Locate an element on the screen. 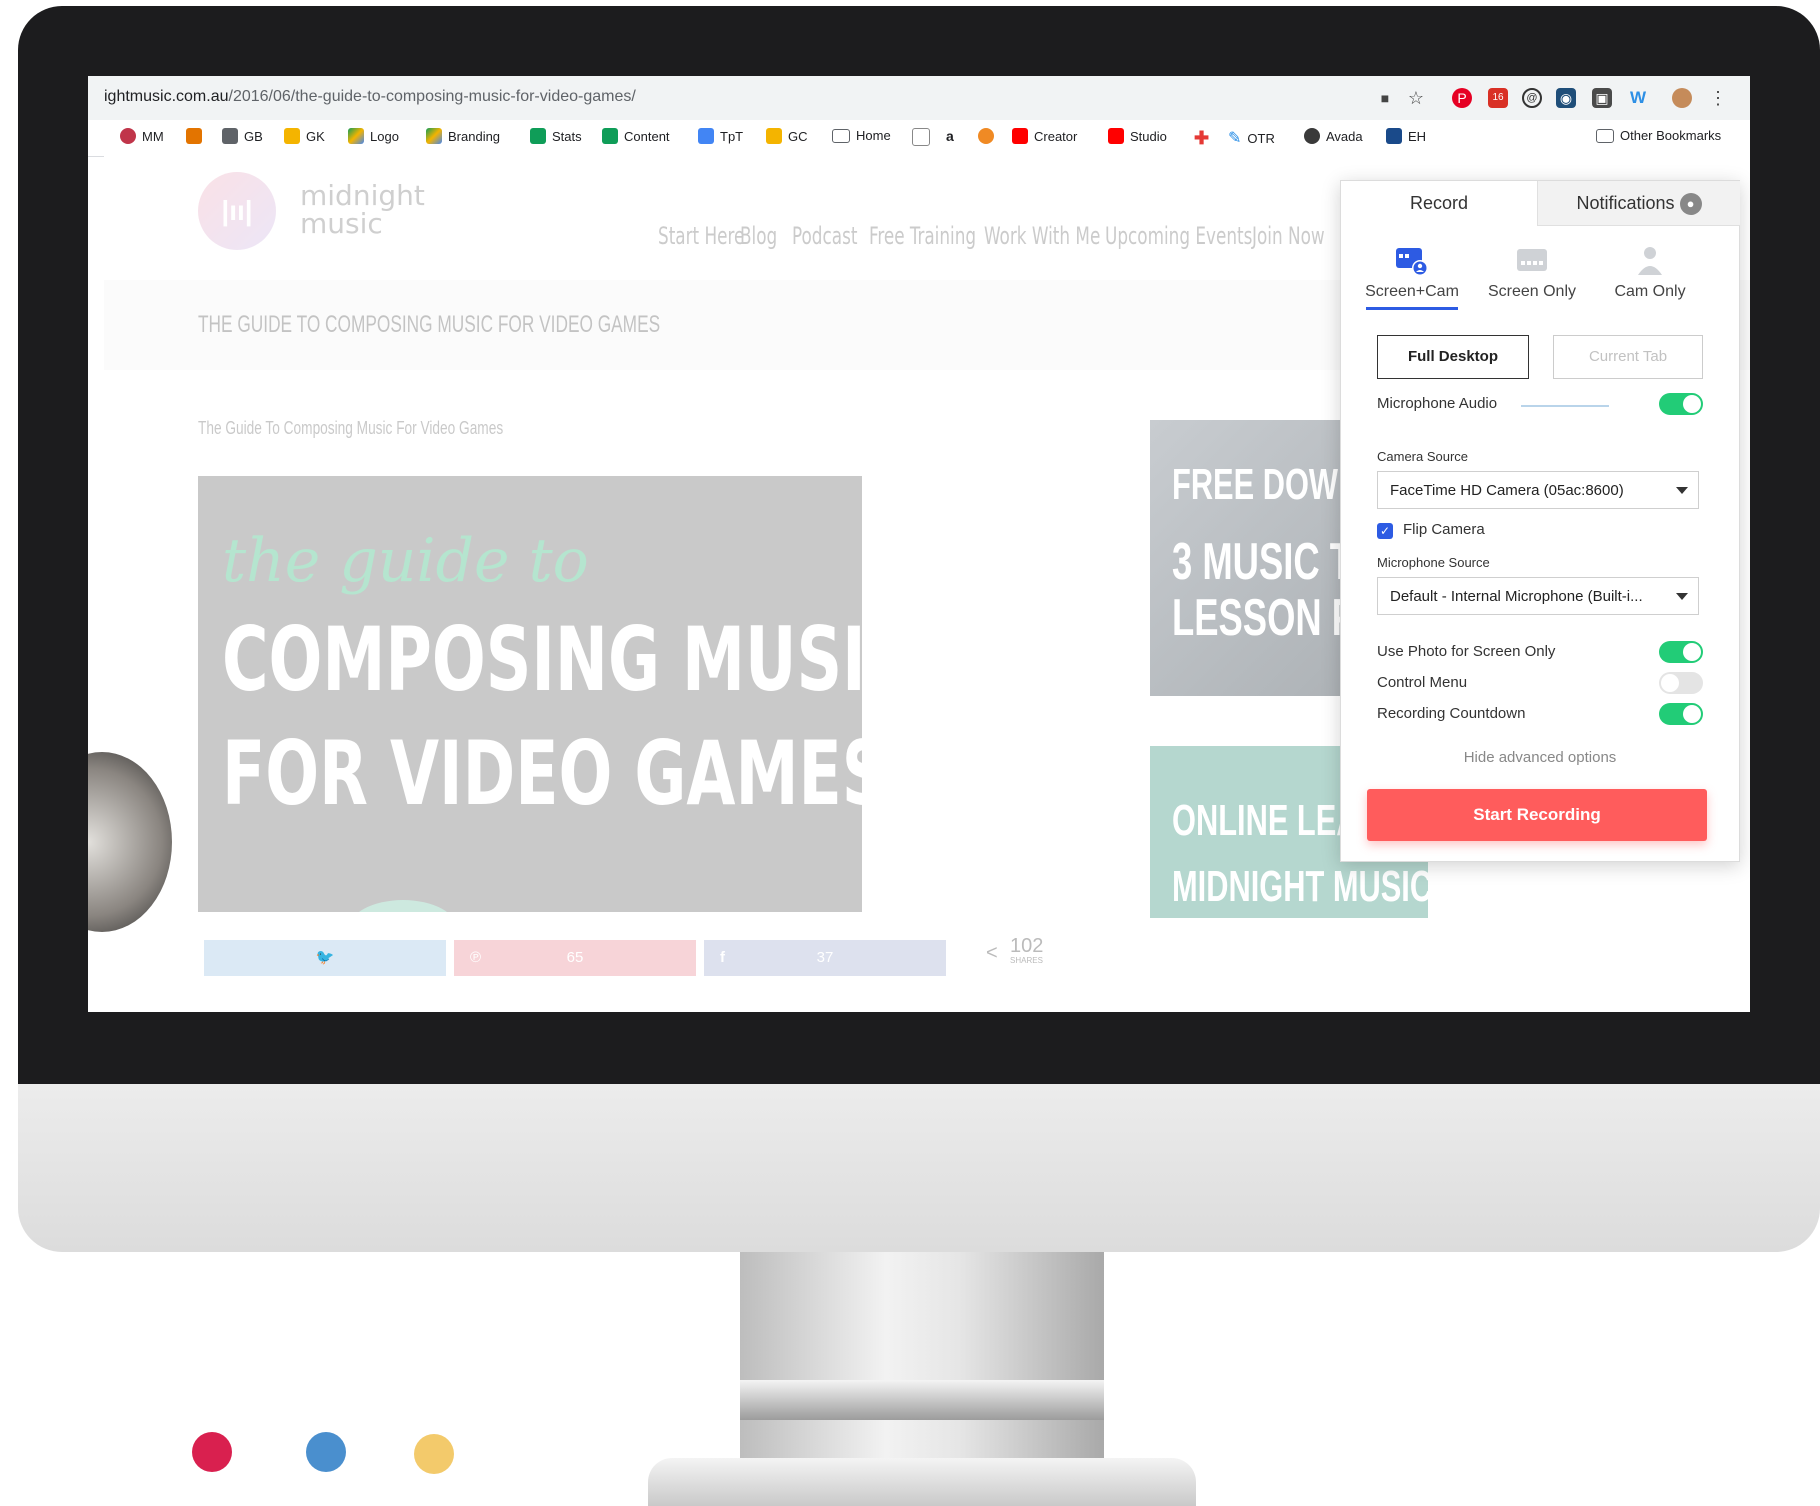 Image resolution: width=1820 pixels, height=1506 pixels. bookmark-plus: ✚ is located at coordinates (1201, 138).